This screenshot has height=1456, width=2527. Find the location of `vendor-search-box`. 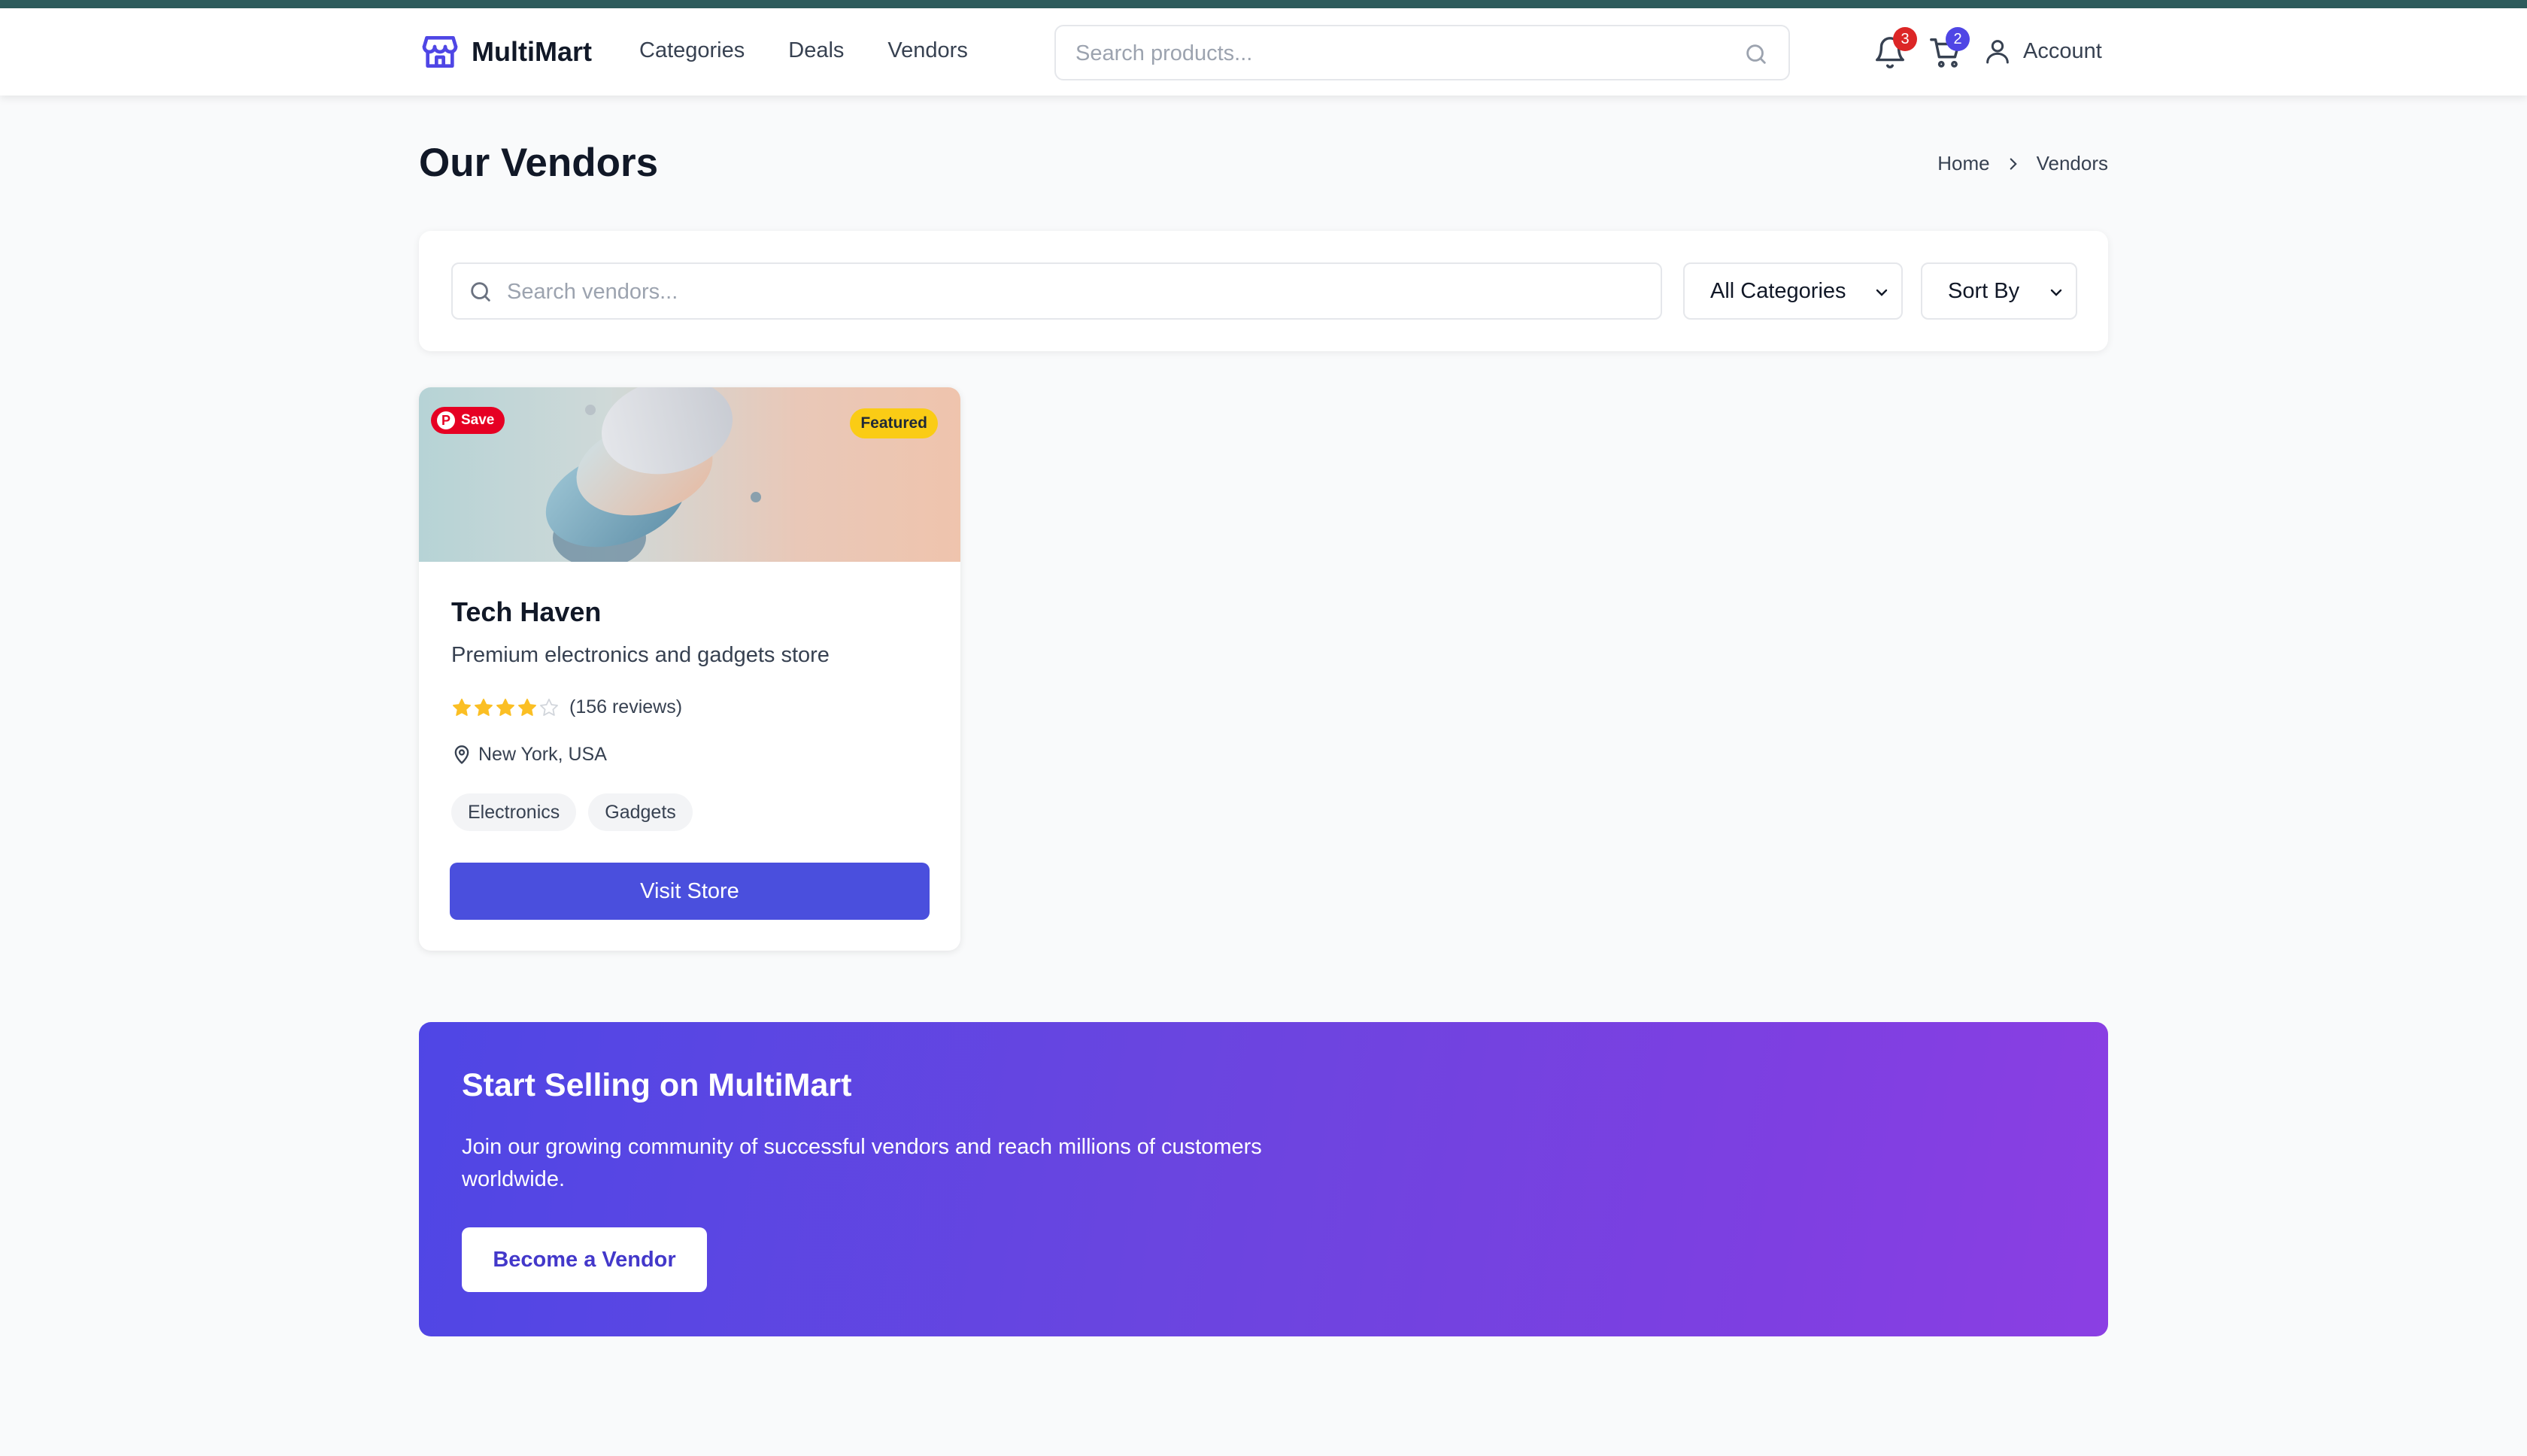

vendor-search-box is located at coordinates (1056, 291).